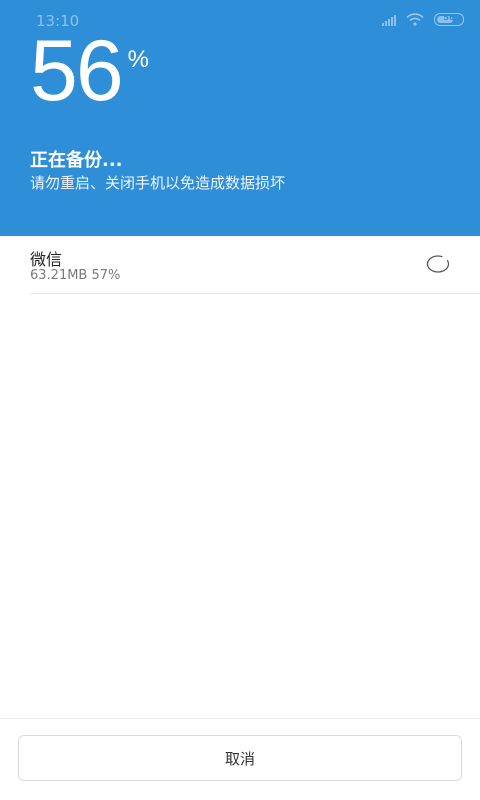 The height and width of the screenshot is (800, 480). I want to click on backup-item-row: 微信 63.21MB 57%, so click(240, 265).